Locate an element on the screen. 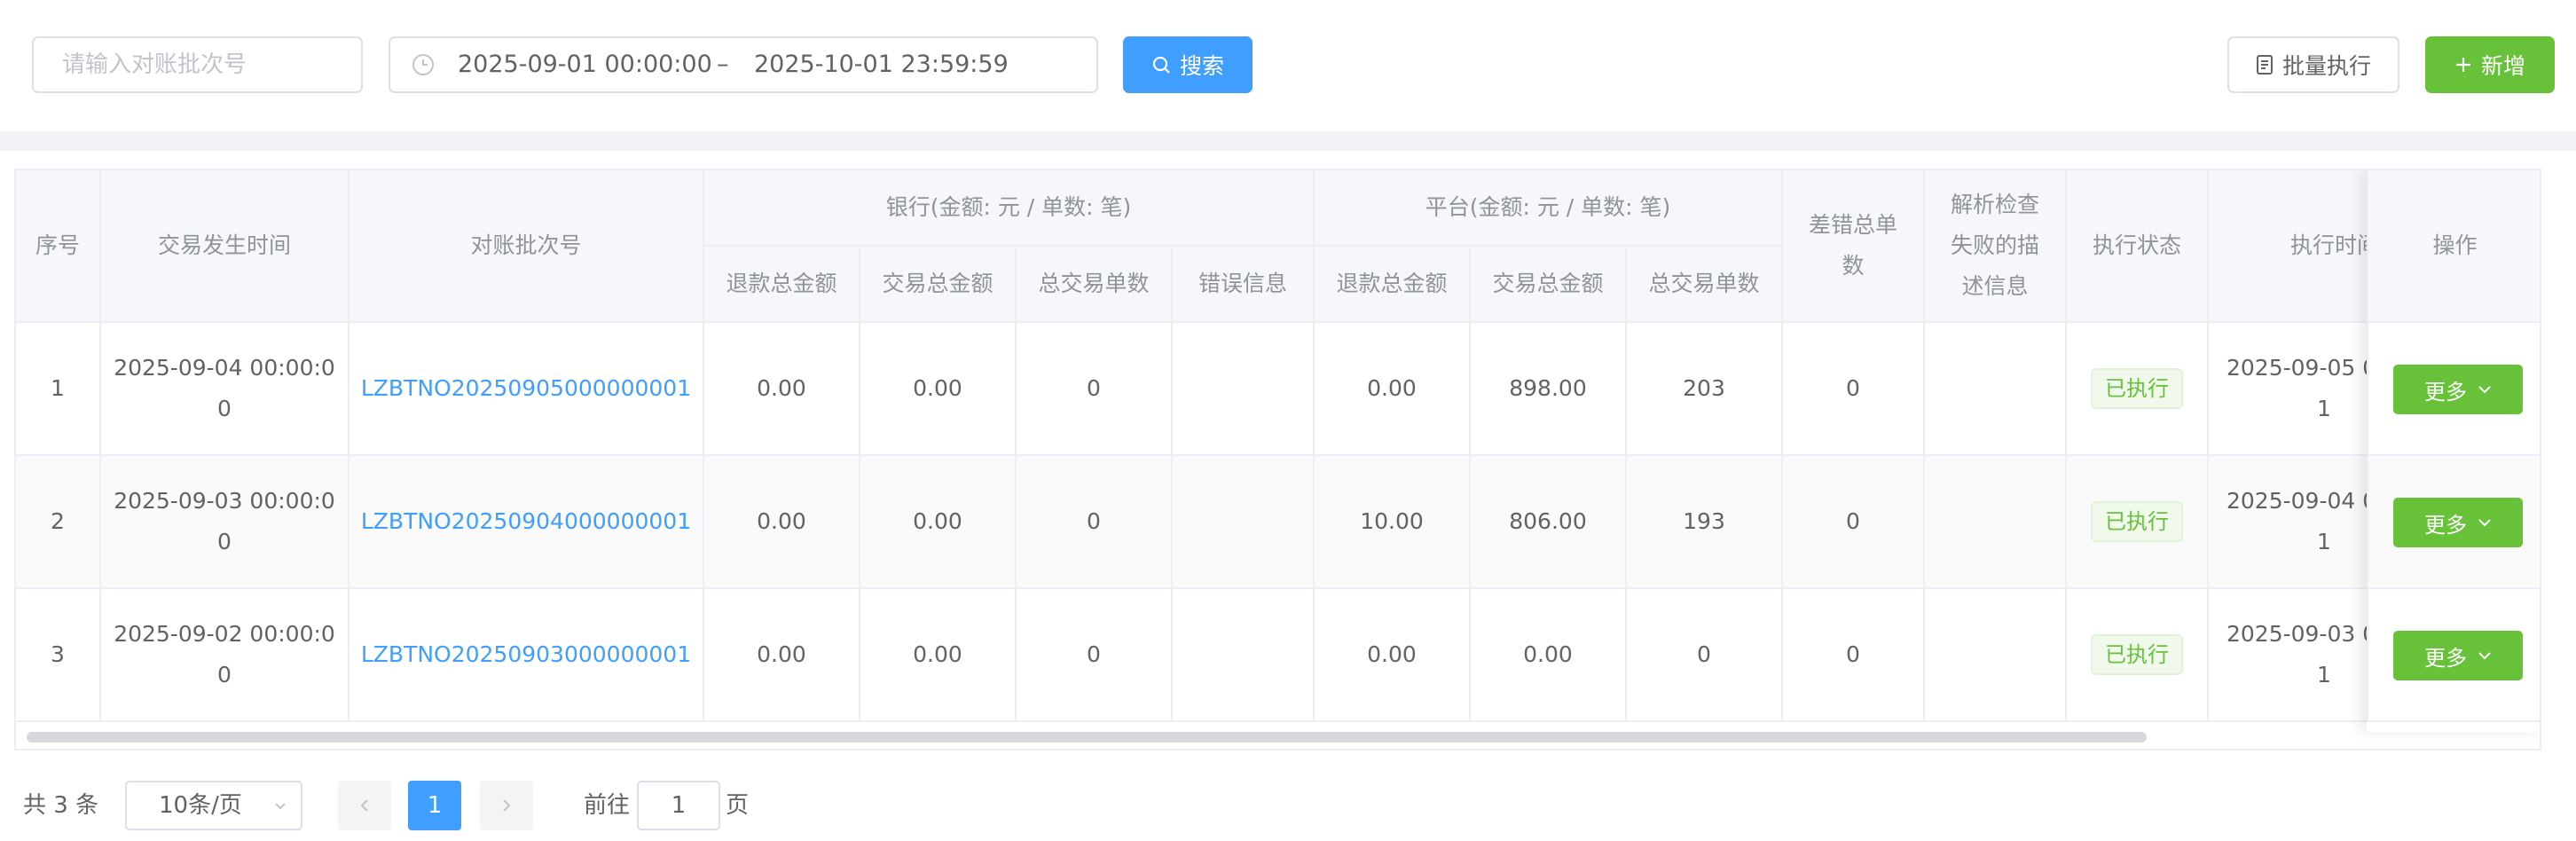 The image size is (2576, 841). actions-column: 操作 更多 更多 更多 is located at coordinates (2453, 451).